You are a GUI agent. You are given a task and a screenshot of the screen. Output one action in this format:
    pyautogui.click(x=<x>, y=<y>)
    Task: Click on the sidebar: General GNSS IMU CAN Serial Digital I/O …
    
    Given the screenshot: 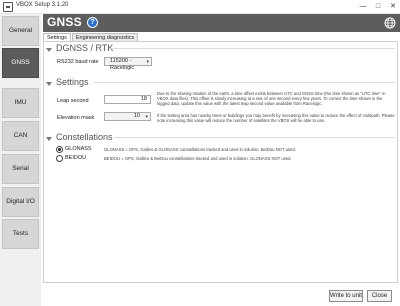 What is the action you would take?
    pyautogui.click(x=20, y=160)
    